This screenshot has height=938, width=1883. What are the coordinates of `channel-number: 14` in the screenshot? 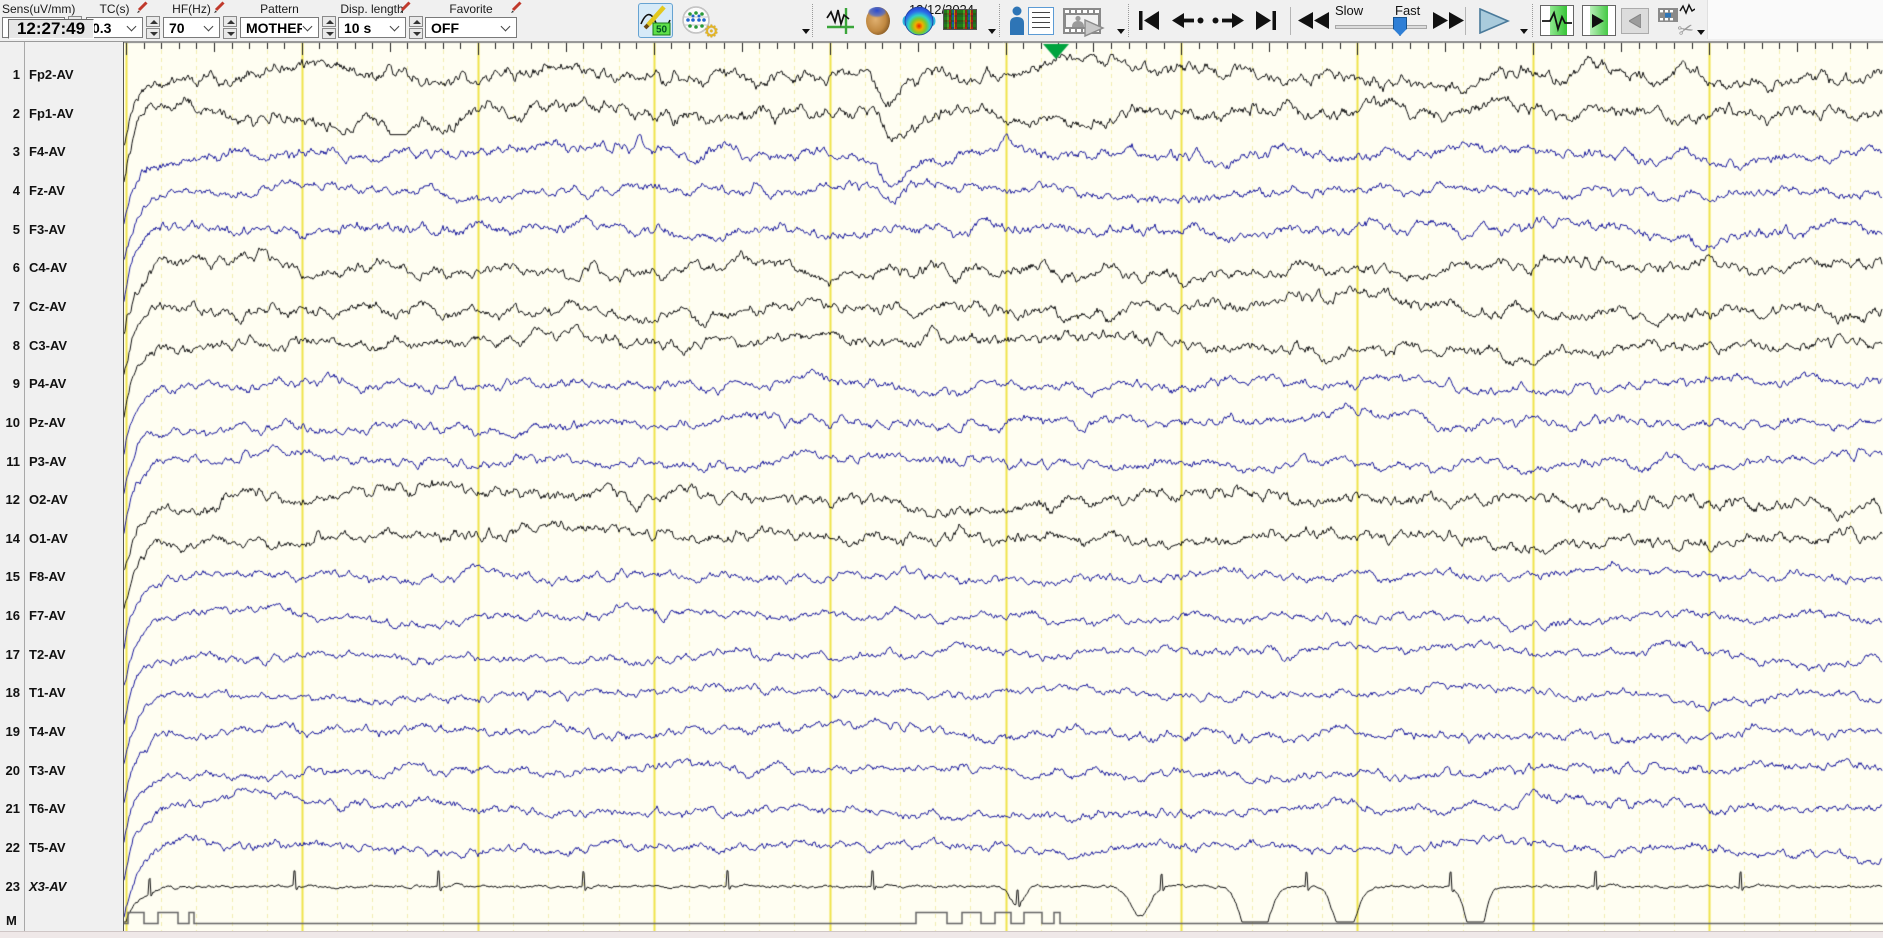 It's located at (12, 538).